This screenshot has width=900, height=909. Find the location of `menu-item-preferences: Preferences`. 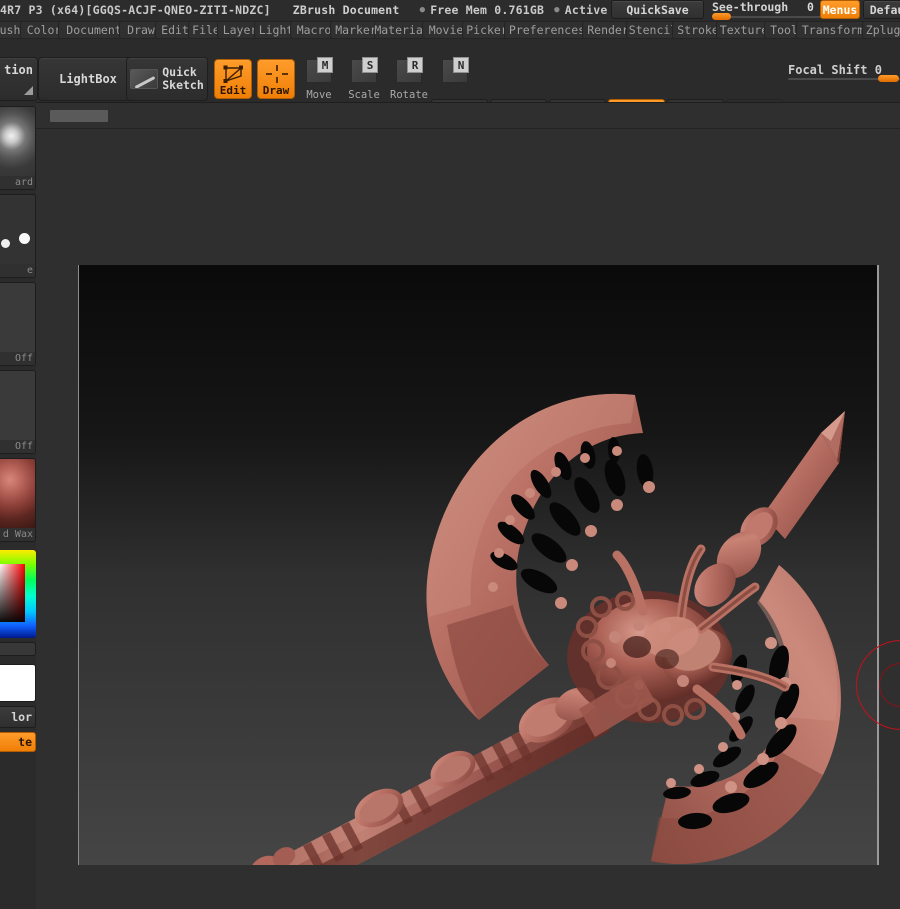

menu-item-preferences: Preferences is located at coordinates (547, 30).